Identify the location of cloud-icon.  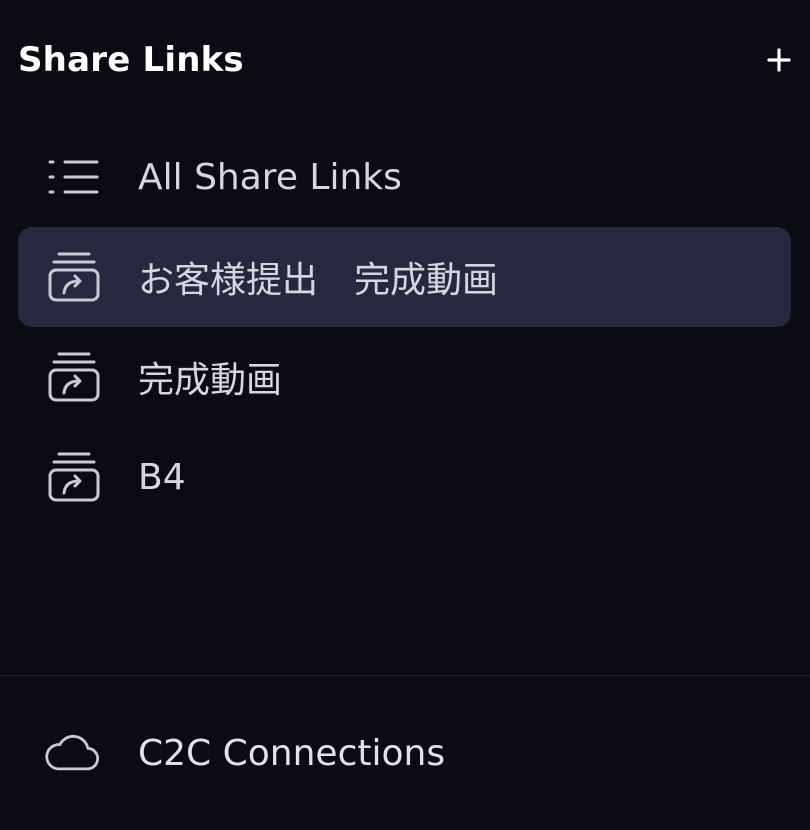
(72, 753).